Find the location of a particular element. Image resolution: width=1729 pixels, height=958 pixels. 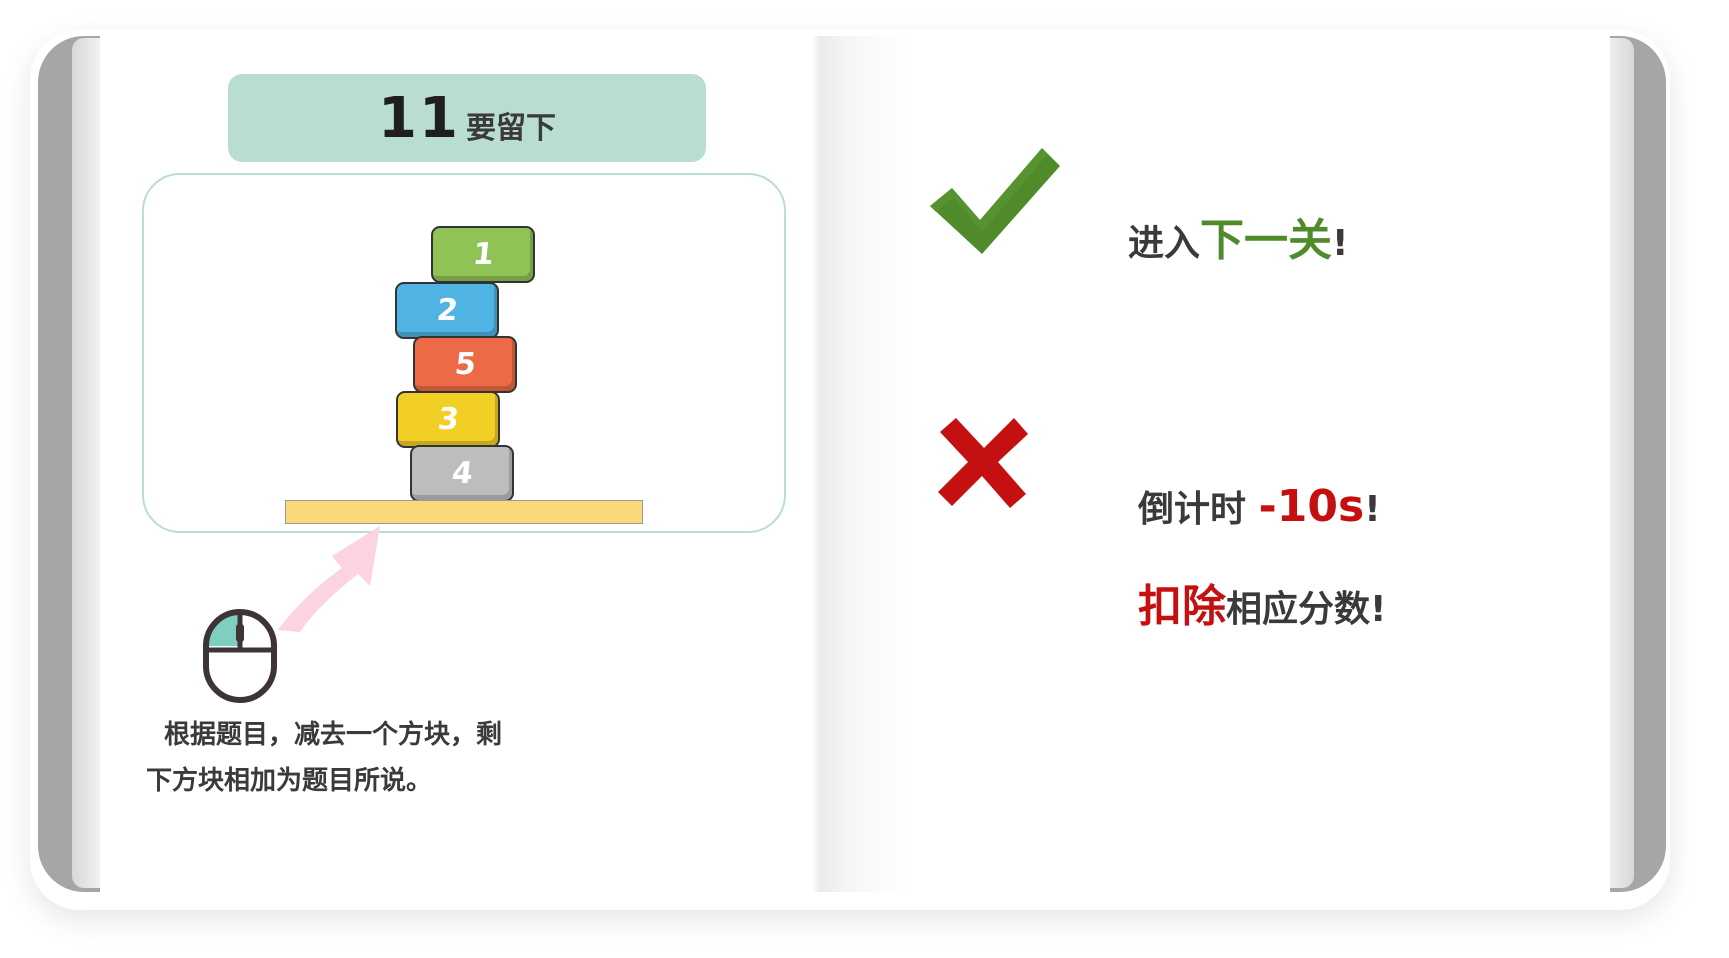

penalty-score-suffix: 相应分数! is located at coordinates (1306, 609).